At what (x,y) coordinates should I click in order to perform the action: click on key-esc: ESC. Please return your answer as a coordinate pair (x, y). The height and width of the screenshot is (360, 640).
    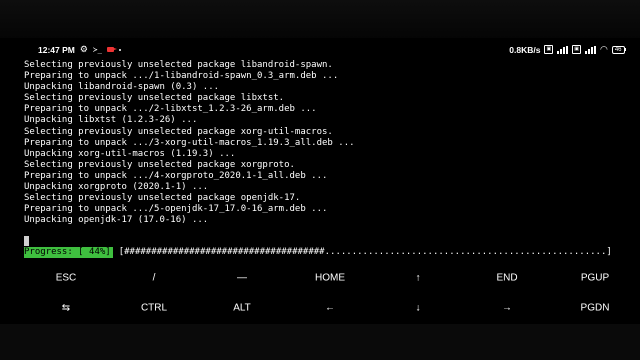
    Looking at the image, I should click on (66, 278).